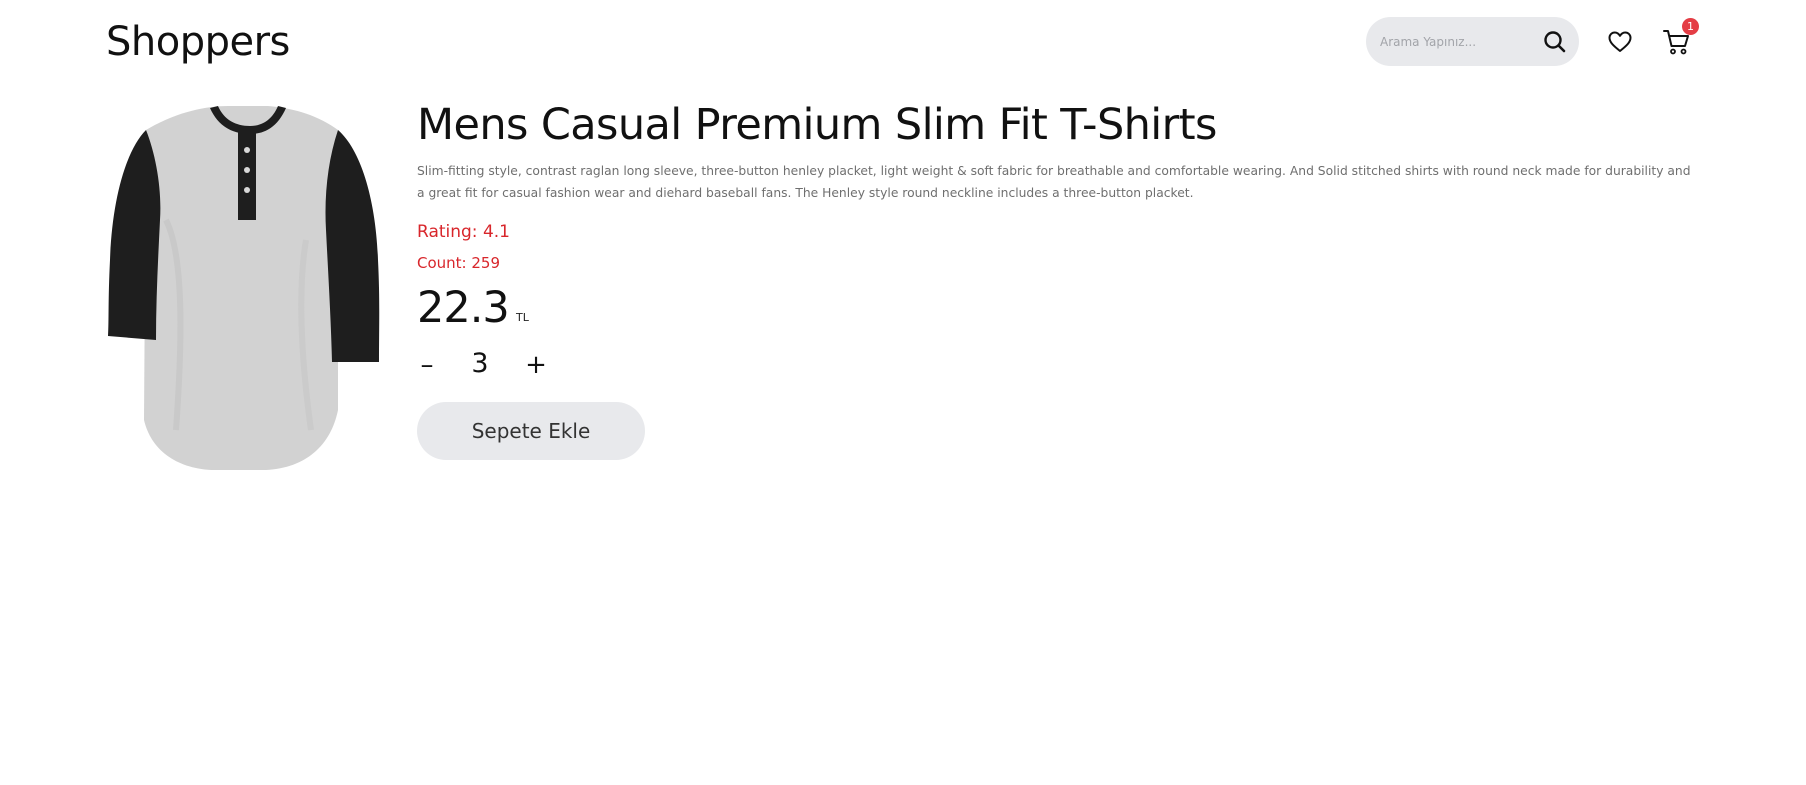  I want to click on heart-icon, so click(1620, 42).